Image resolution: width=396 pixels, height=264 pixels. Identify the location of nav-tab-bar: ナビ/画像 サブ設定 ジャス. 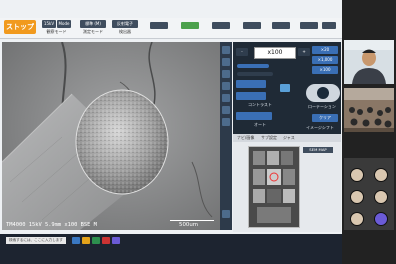
(287, 138).